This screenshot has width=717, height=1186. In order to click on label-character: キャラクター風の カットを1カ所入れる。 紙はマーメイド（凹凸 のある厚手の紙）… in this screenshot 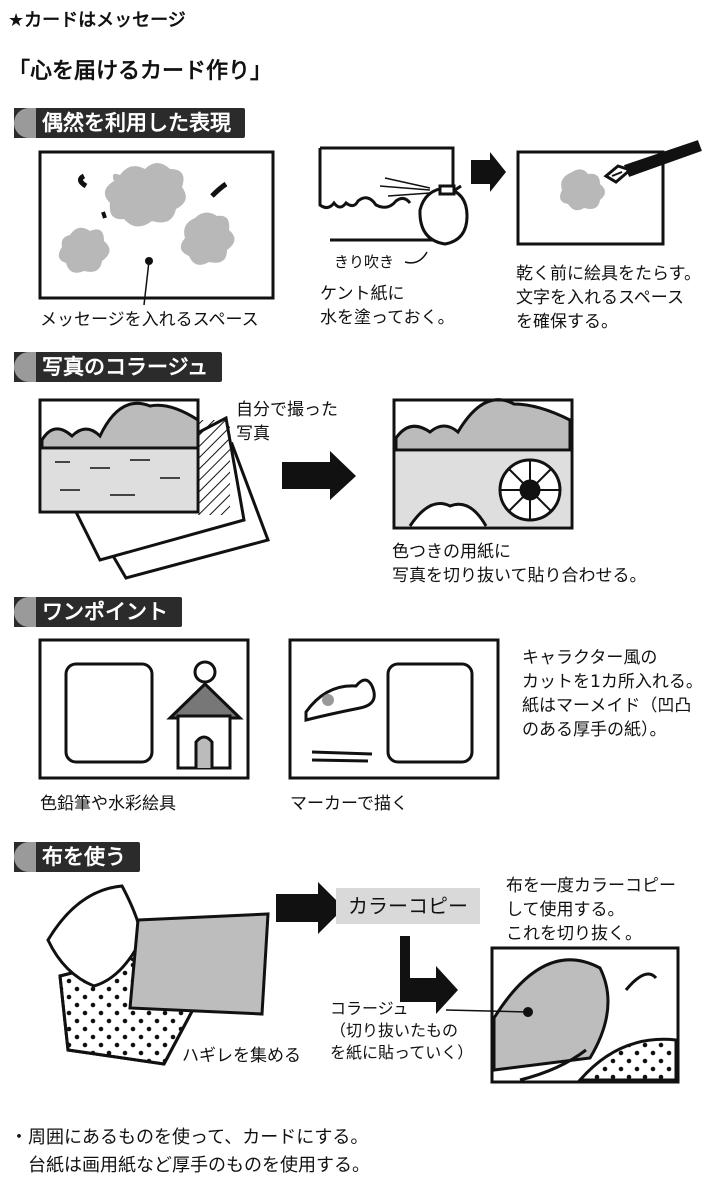, I will do `click(612, 694)`.